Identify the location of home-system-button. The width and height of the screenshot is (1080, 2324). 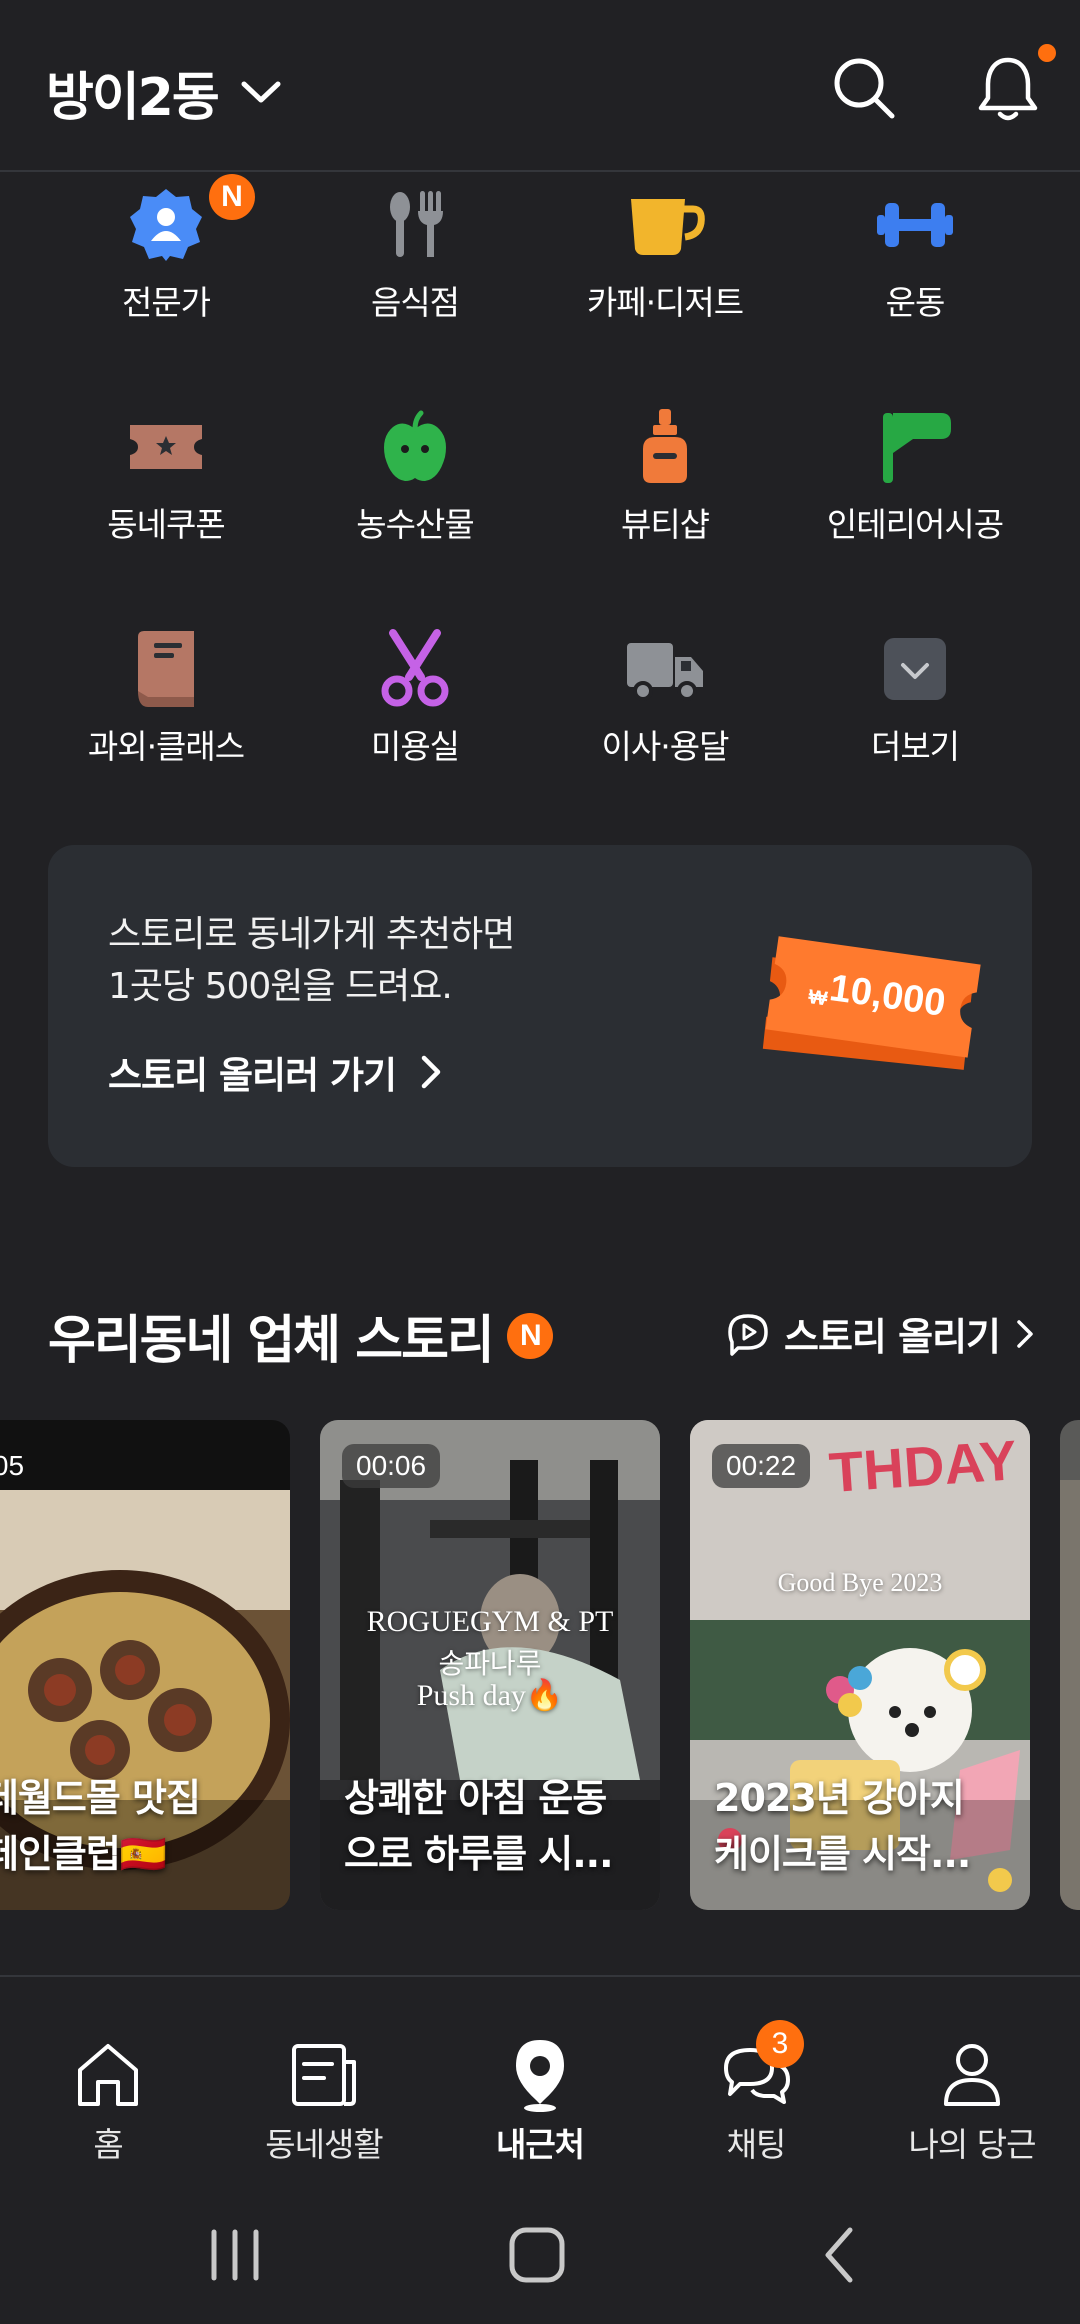
(537, 2255).